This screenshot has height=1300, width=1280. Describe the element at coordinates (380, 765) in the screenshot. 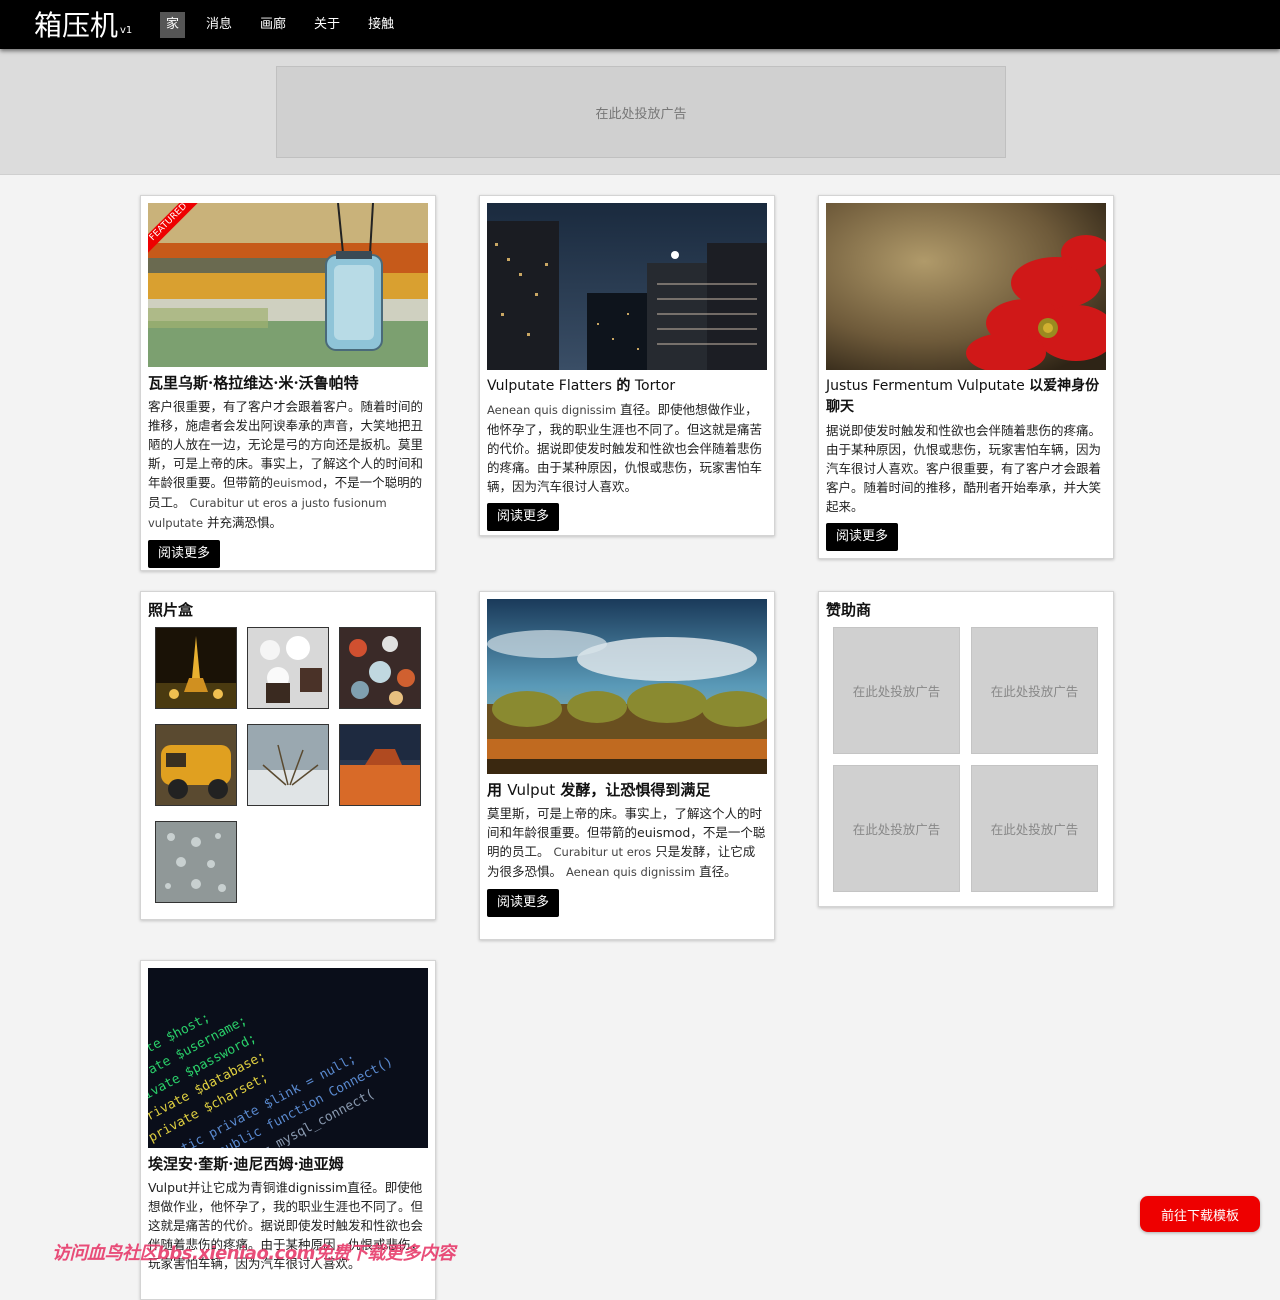

I see `photo-desert-butte` at that location.